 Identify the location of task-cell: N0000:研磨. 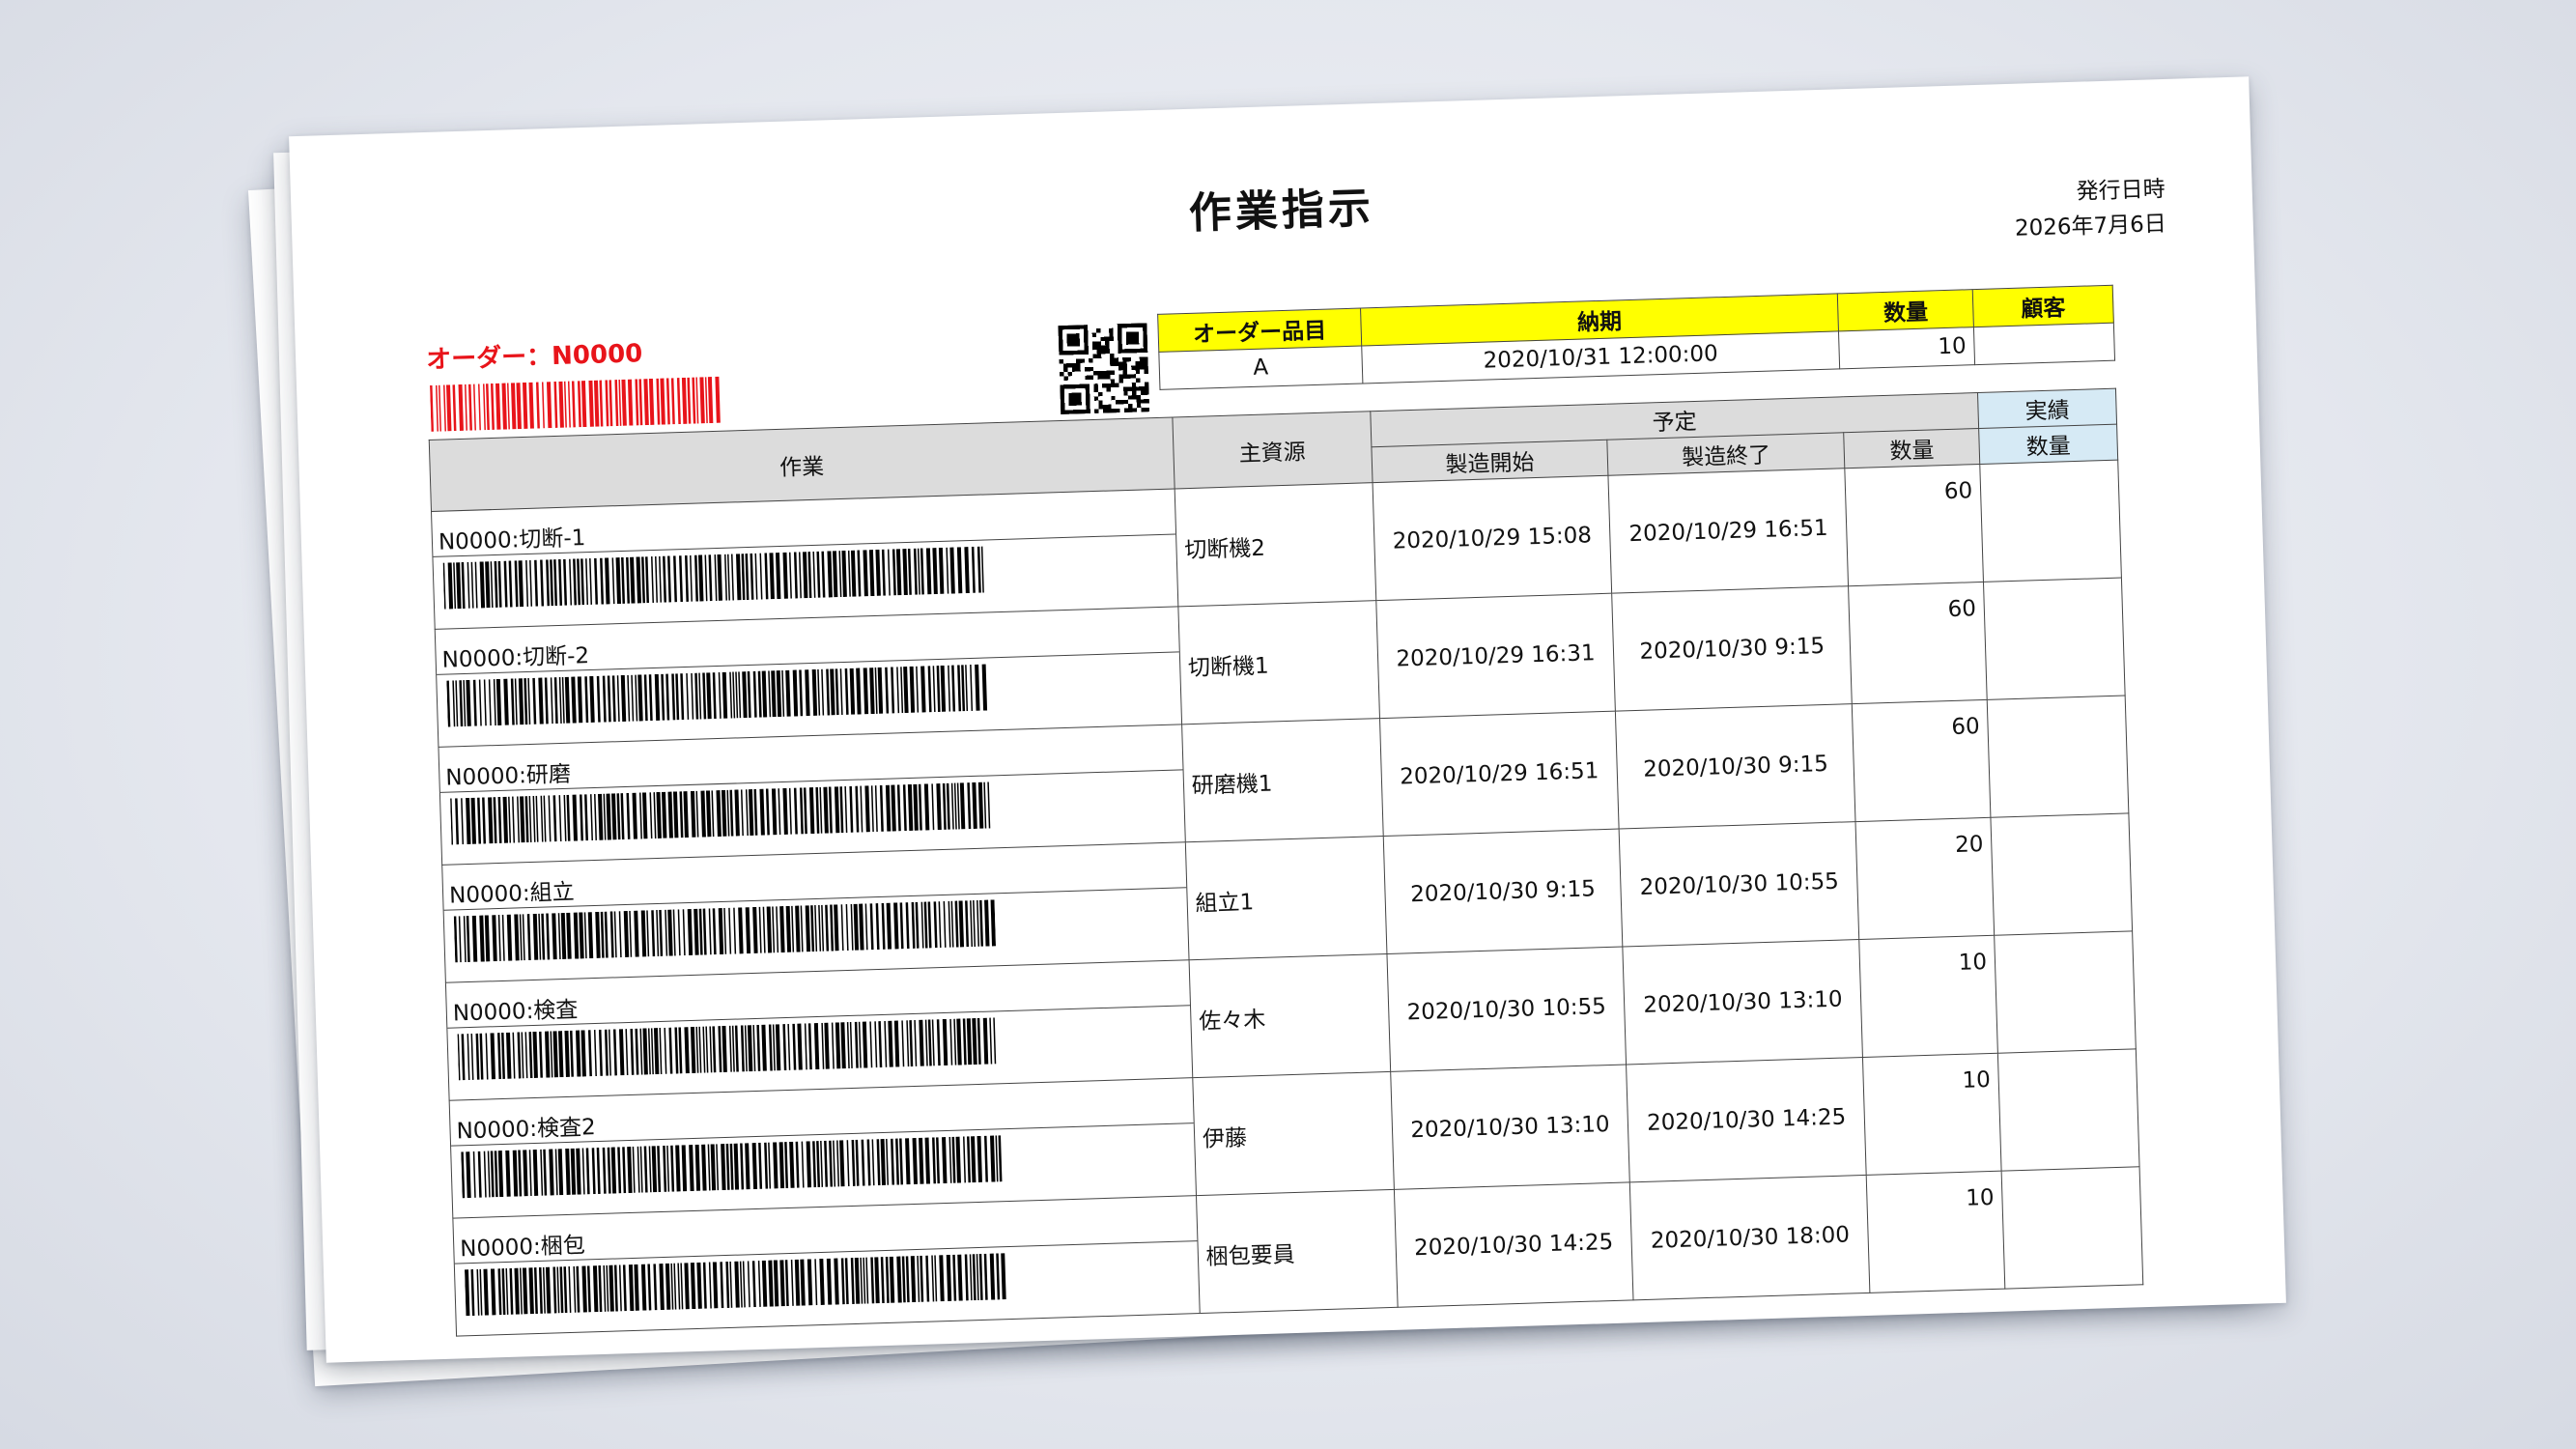
(812, 795).